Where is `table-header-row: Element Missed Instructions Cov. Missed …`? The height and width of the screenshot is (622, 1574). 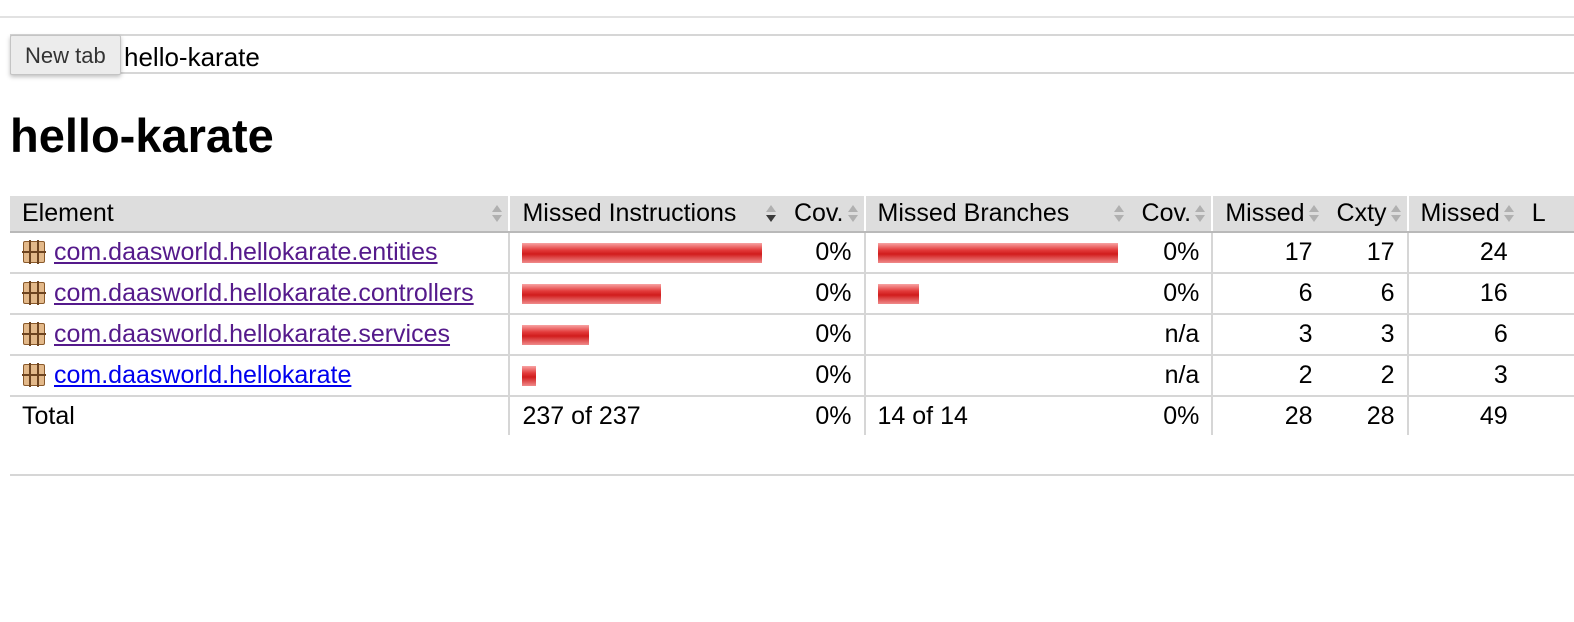 table-header-row: Element Missed Instructions Cov. Missed … is located at coordinates (792, 214).